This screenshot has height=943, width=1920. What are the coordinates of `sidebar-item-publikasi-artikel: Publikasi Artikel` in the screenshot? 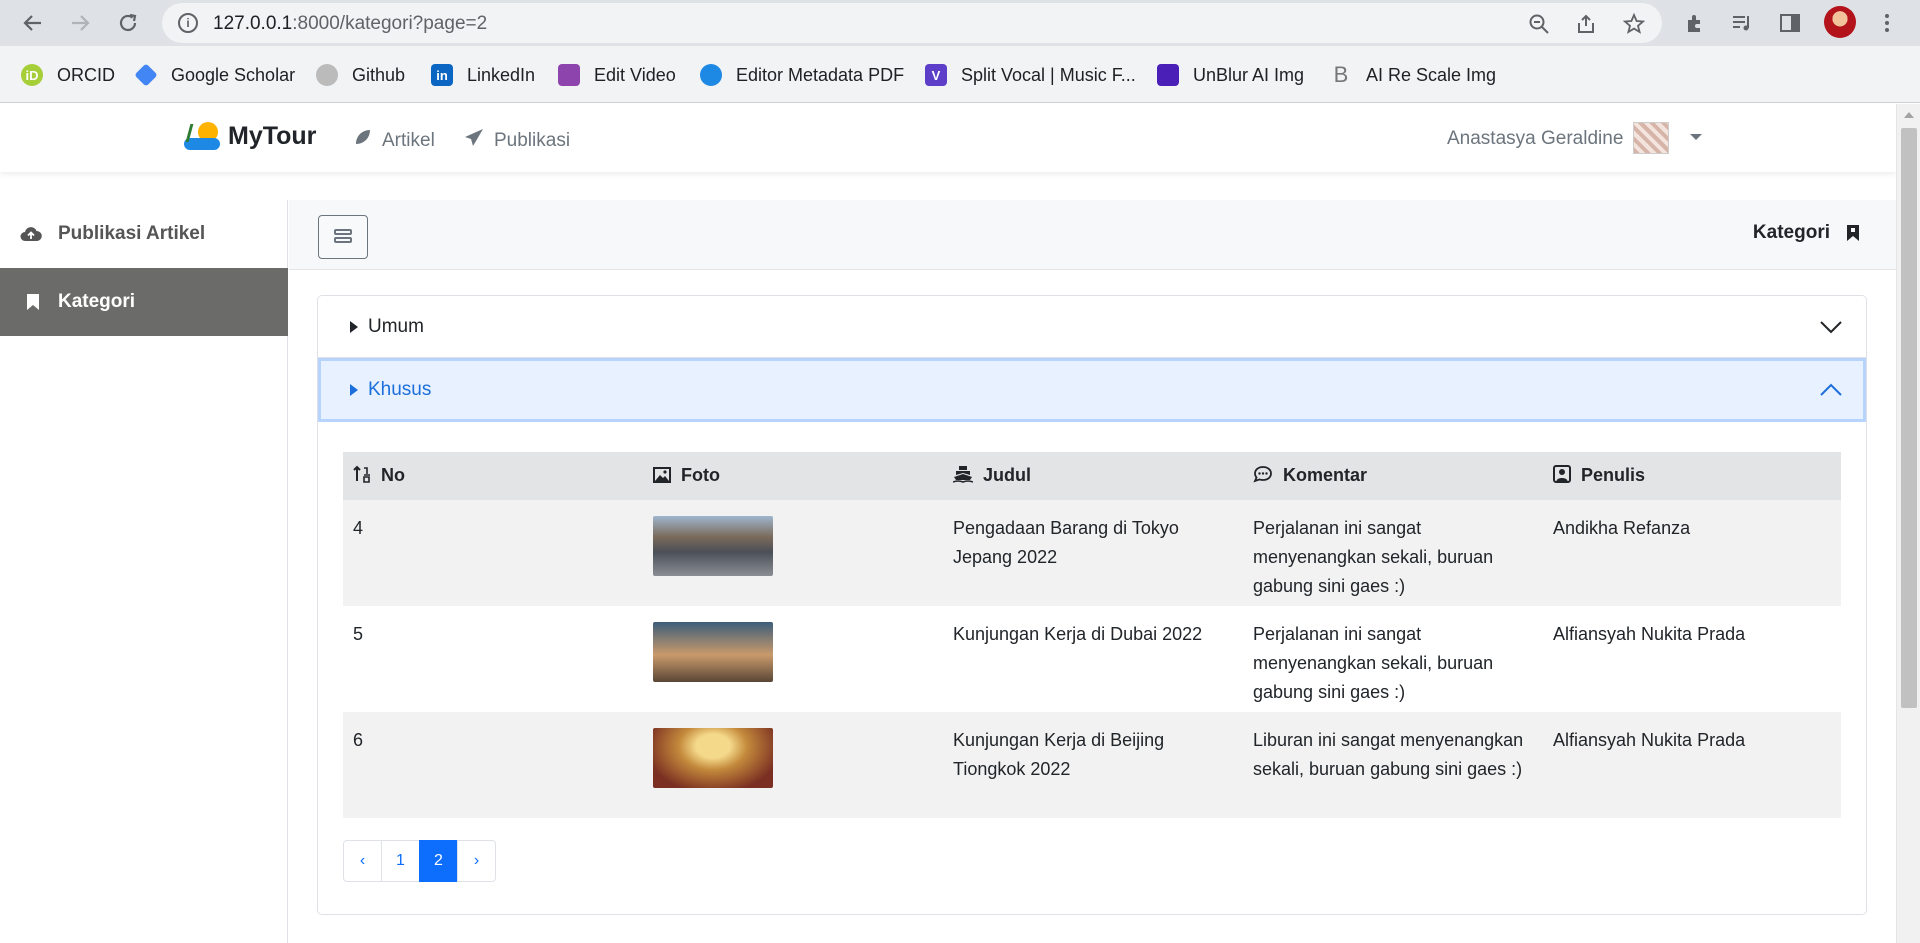 It's located at (144, 234).